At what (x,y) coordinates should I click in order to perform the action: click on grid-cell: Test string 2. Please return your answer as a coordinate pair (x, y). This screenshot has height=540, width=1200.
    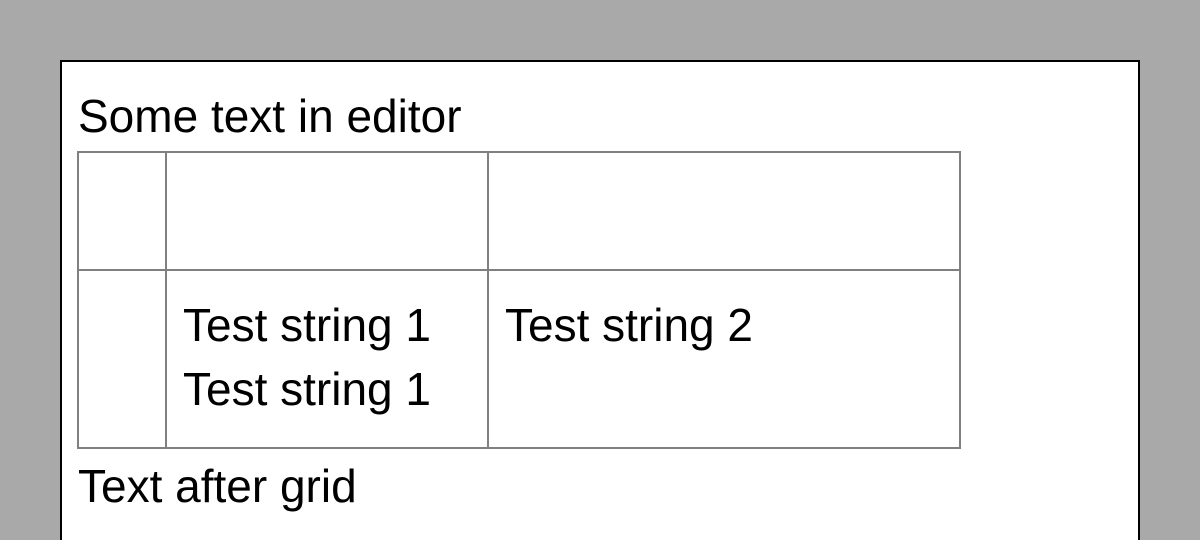
    Looking at the image, I should click on (724, 359).